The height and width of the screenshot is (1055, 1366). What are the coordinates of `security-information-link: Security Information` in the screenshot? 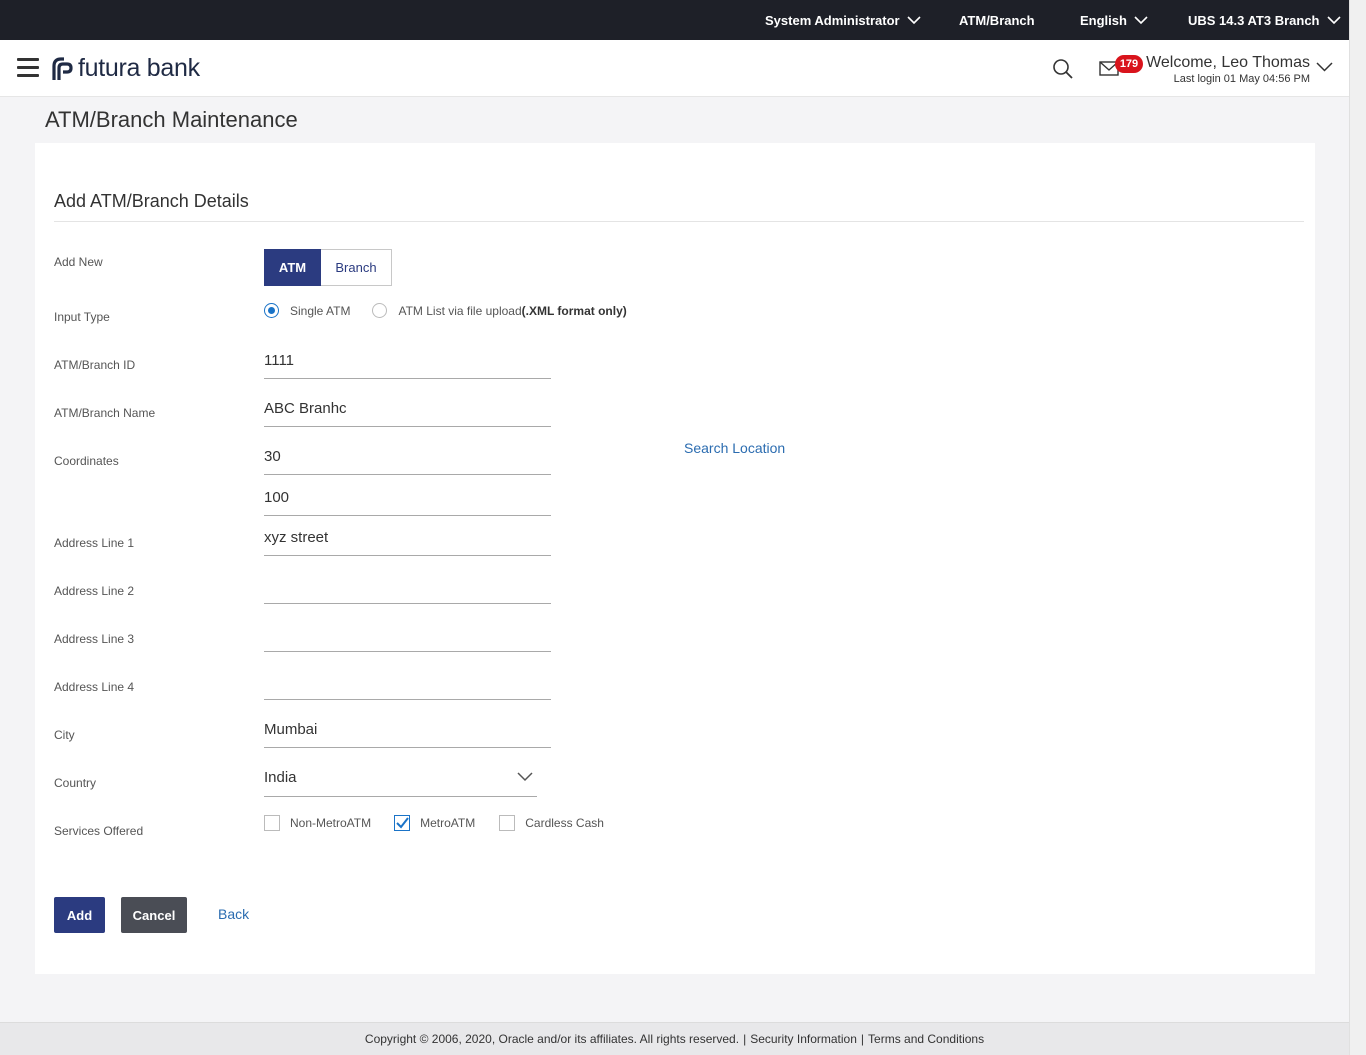 It's located at (803, 1039).